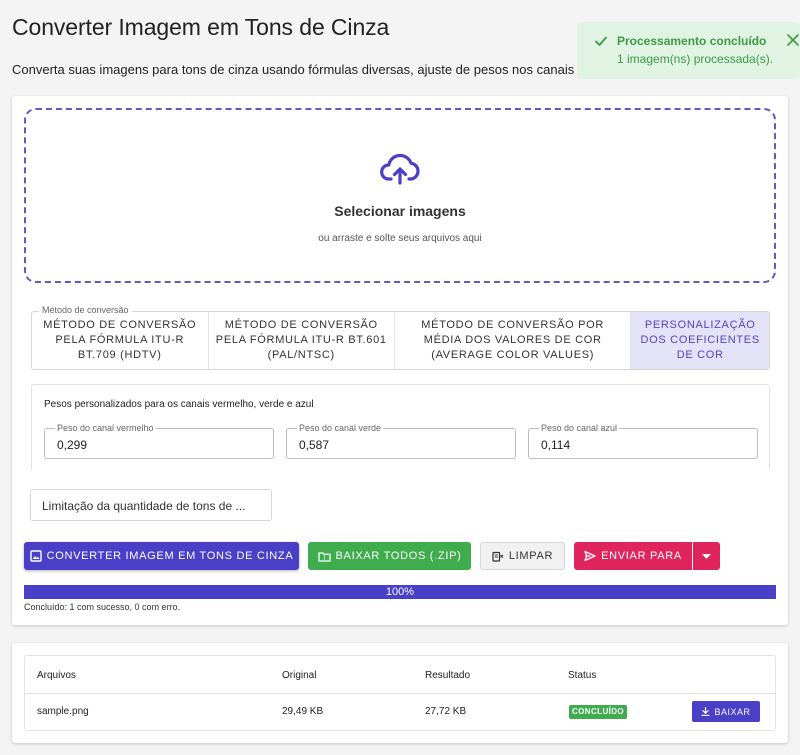  What do you see at coordinates (400, 169) in the screenshot?
I see `cloud-upload-icon` at bounding box center [400, 169].